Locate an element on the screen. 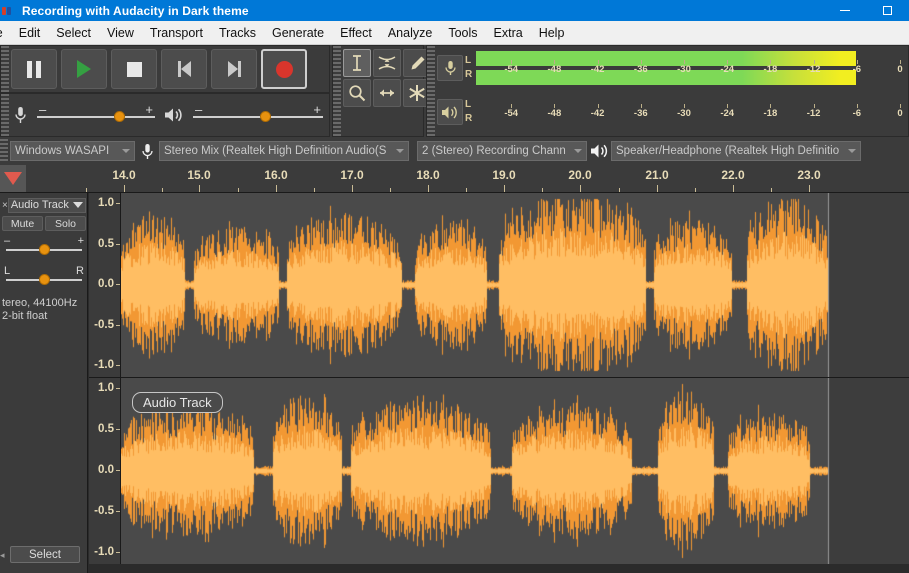 The image size is (909, 573). menu-transport: Transport is located at coordinates (176, 33).